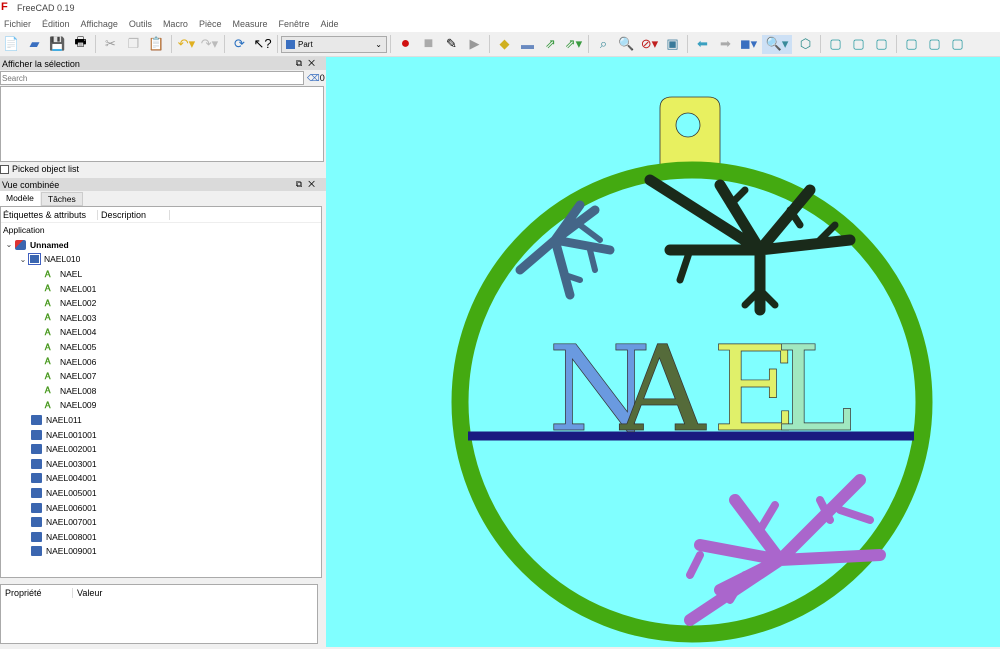 This screenshot has height=649, width=1000. What do you see at coordinates (99, 24) in the screenshot?
I see `menu-2: Affichage` at bounding box center [99, 24].